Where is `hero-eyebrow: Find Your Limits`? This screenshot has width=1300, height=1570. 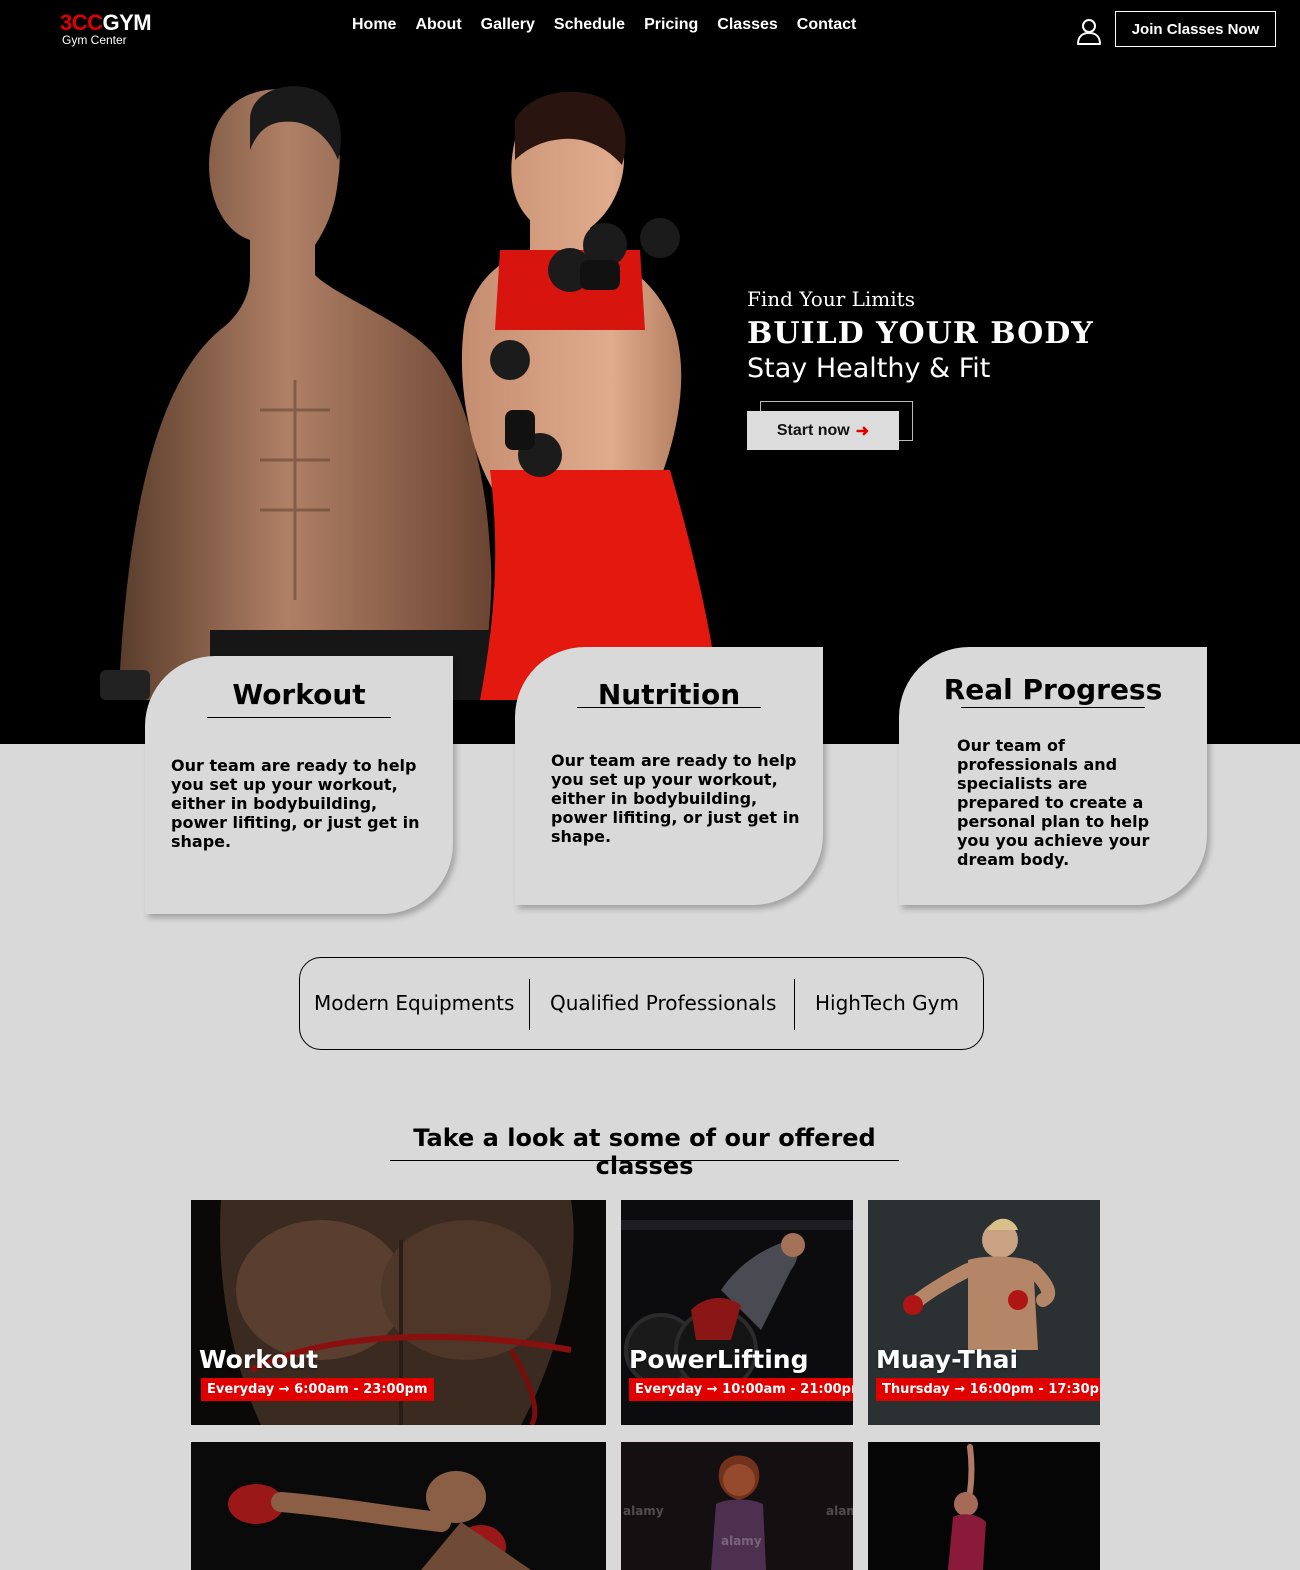 hero-eyebrow: Find Your Limits is located at coordinates (831, 299).